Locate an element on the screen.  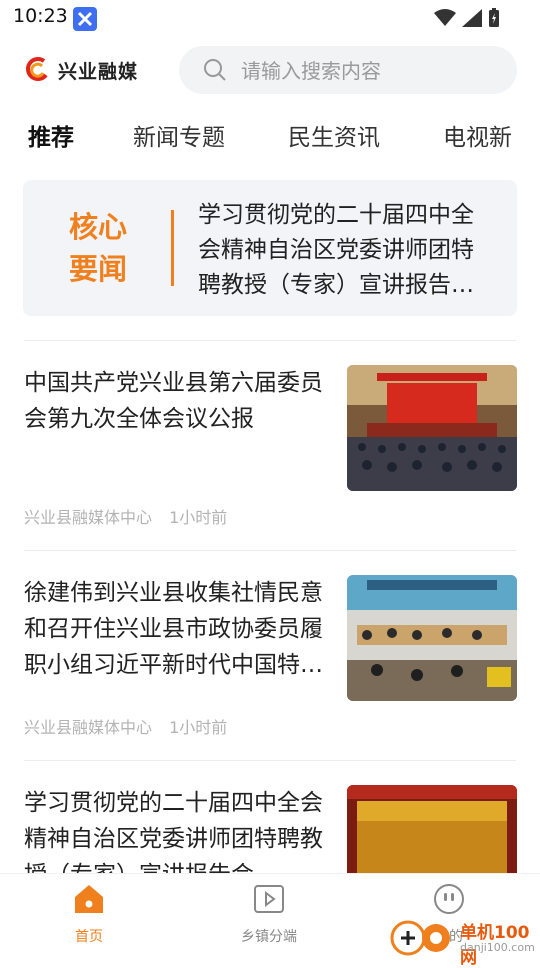
category-tabs: 推荐 新闻专题 民生资讯 电视新 is located at coordinates (270, 134).